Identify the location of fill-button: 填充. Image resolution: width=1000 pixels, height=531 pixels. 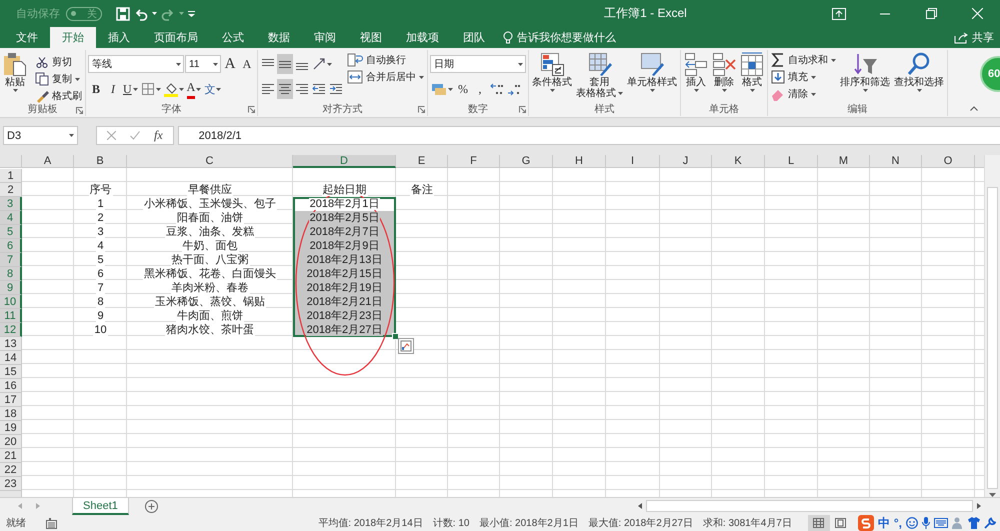
(803, 77).